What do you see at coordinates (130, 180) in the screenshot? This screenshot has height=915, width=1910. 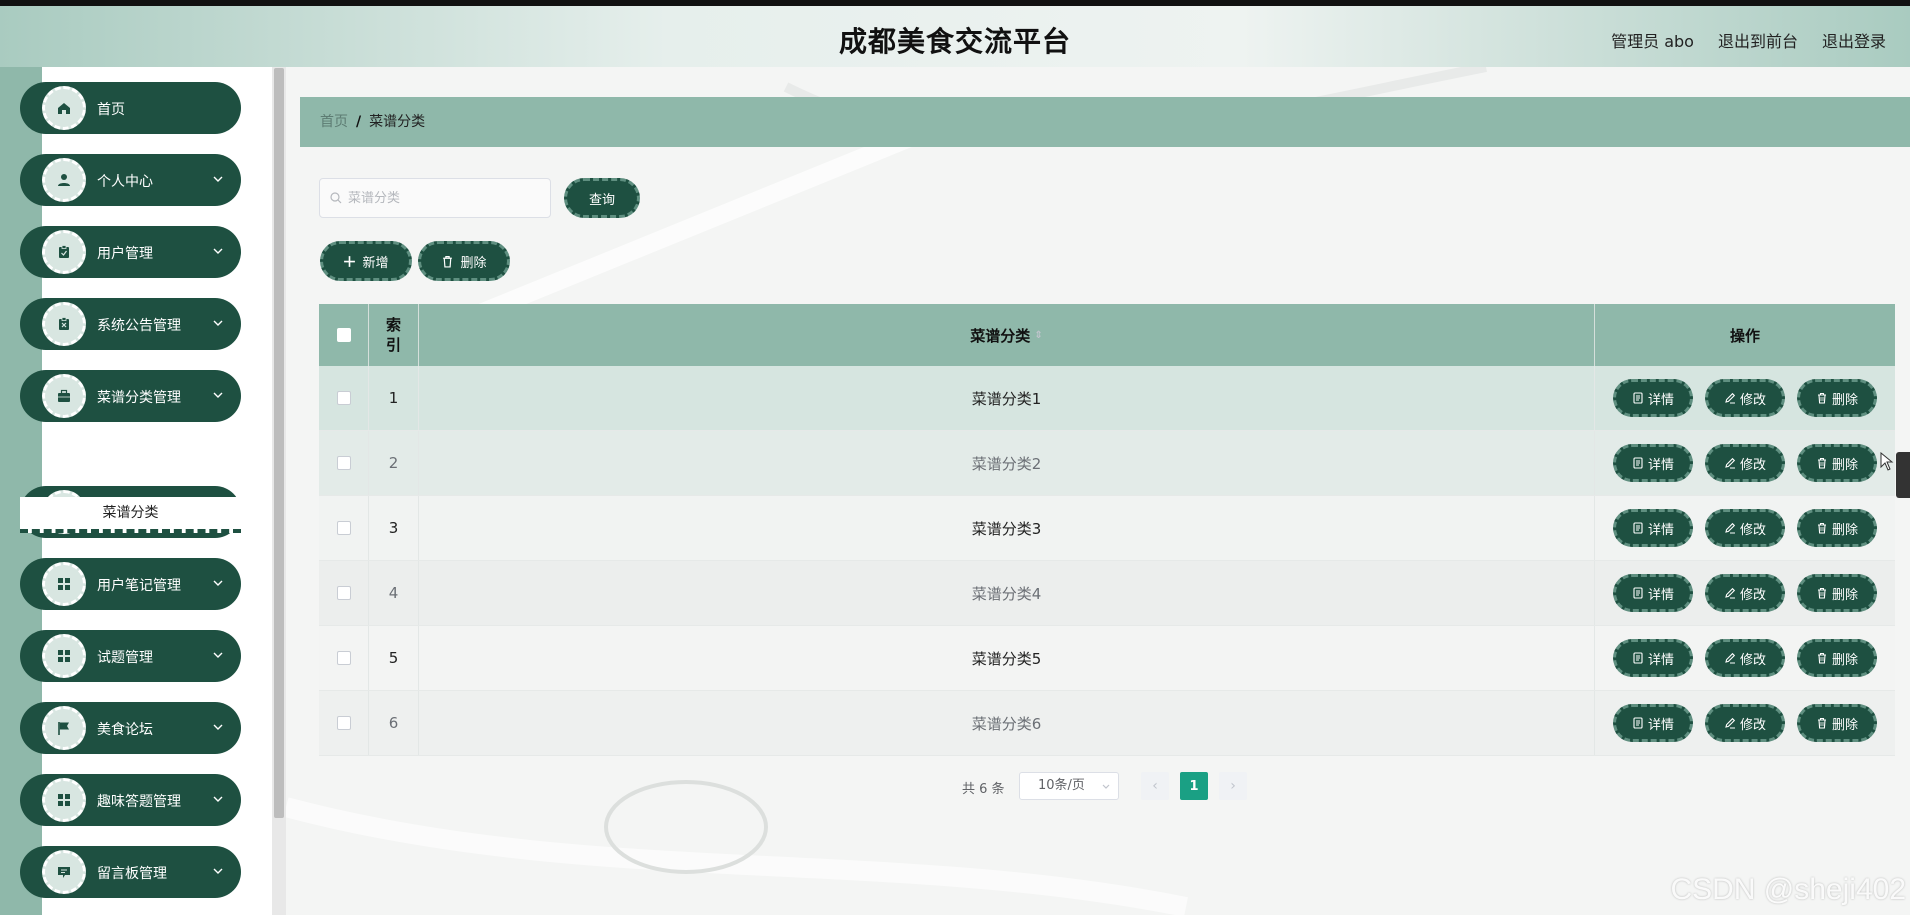 I see `sidebar-item-1: 个人中心` at bounding box center [130, 180].